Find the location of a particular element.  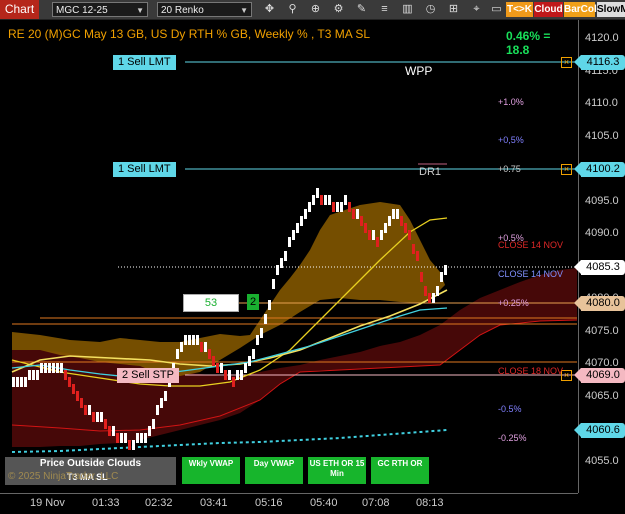

day-vwap-button: Day VWAP is located at coordinates (274, 470).